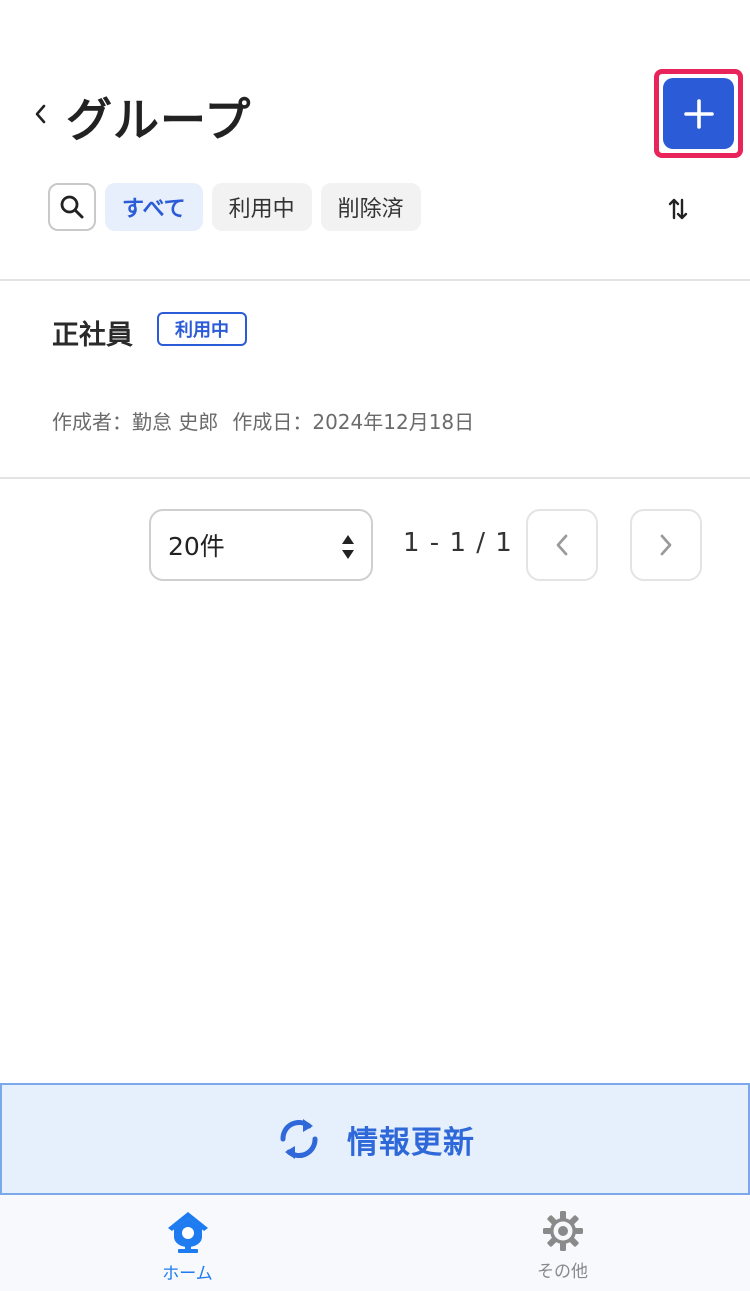 This screenshot has height=1291, width=750. Describe the element at coordinates (348, 547) in the screenshot. I see `select-arrows-icon` at that location.